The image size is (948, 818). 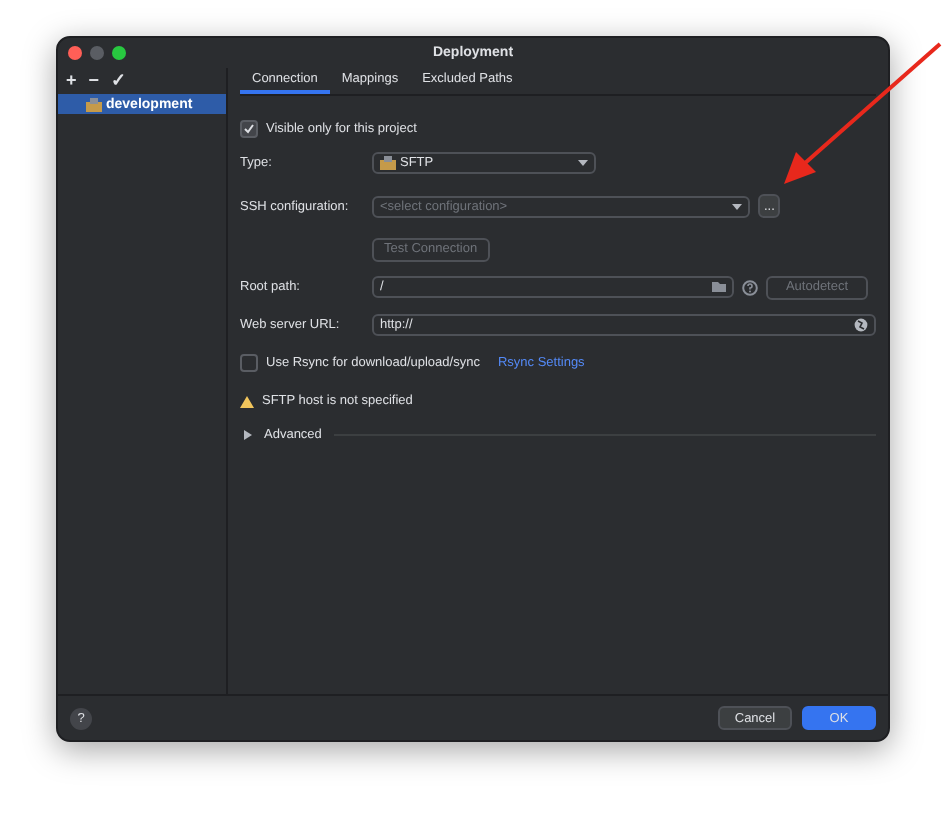 I want to click on maximize-icon, so click(x=119, y=53).